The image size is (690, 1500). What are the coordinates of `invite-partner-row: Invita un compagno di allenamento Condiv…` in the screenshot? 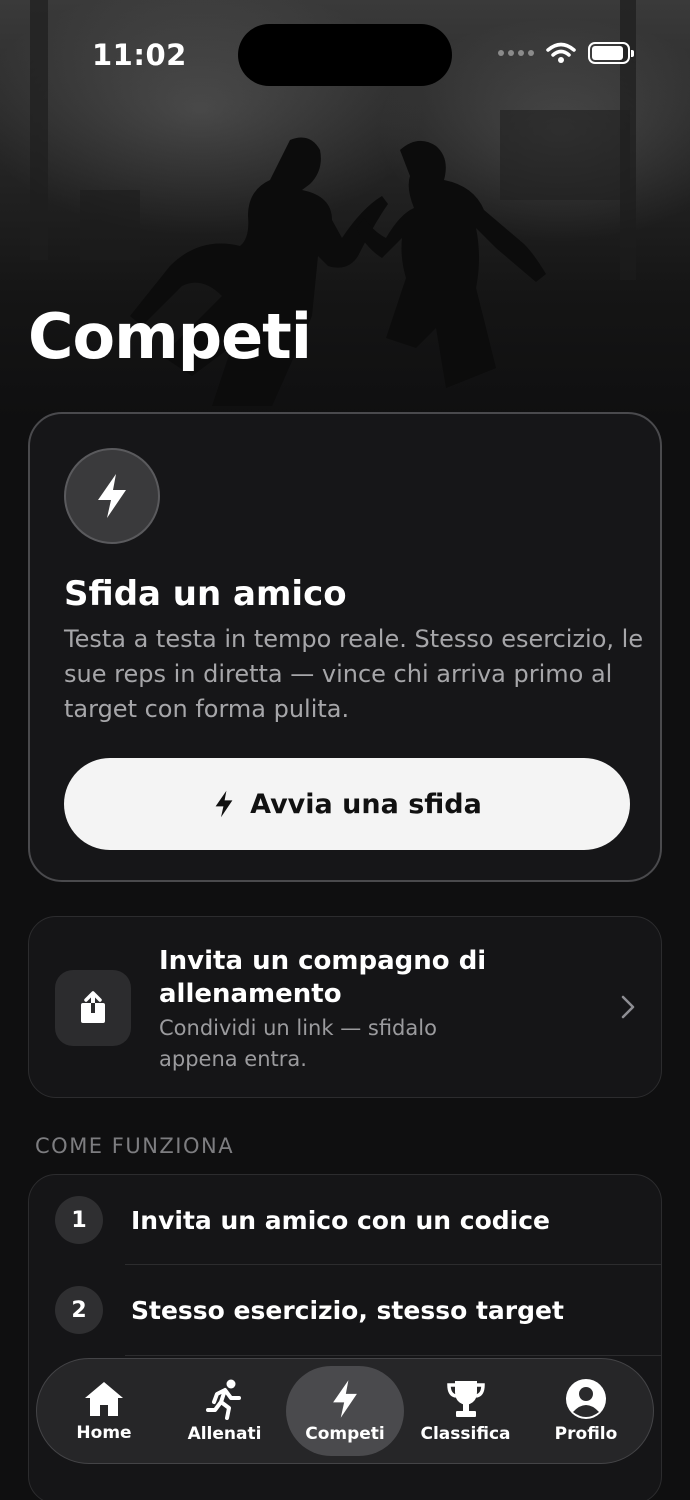 It's located at (345, 1007).